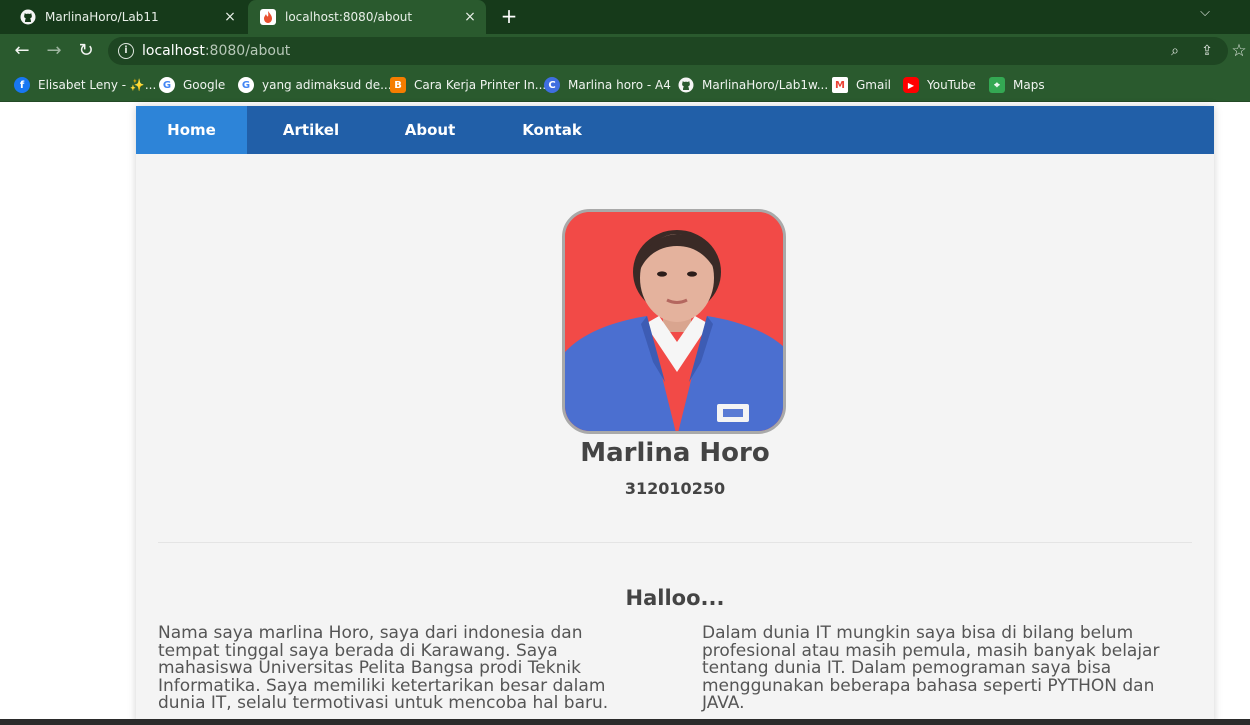 The image size is (1250, 725). Describe the element at coordinates (1029, 85) in the screenshot. I see `bookmark-label: Maps` at that location.